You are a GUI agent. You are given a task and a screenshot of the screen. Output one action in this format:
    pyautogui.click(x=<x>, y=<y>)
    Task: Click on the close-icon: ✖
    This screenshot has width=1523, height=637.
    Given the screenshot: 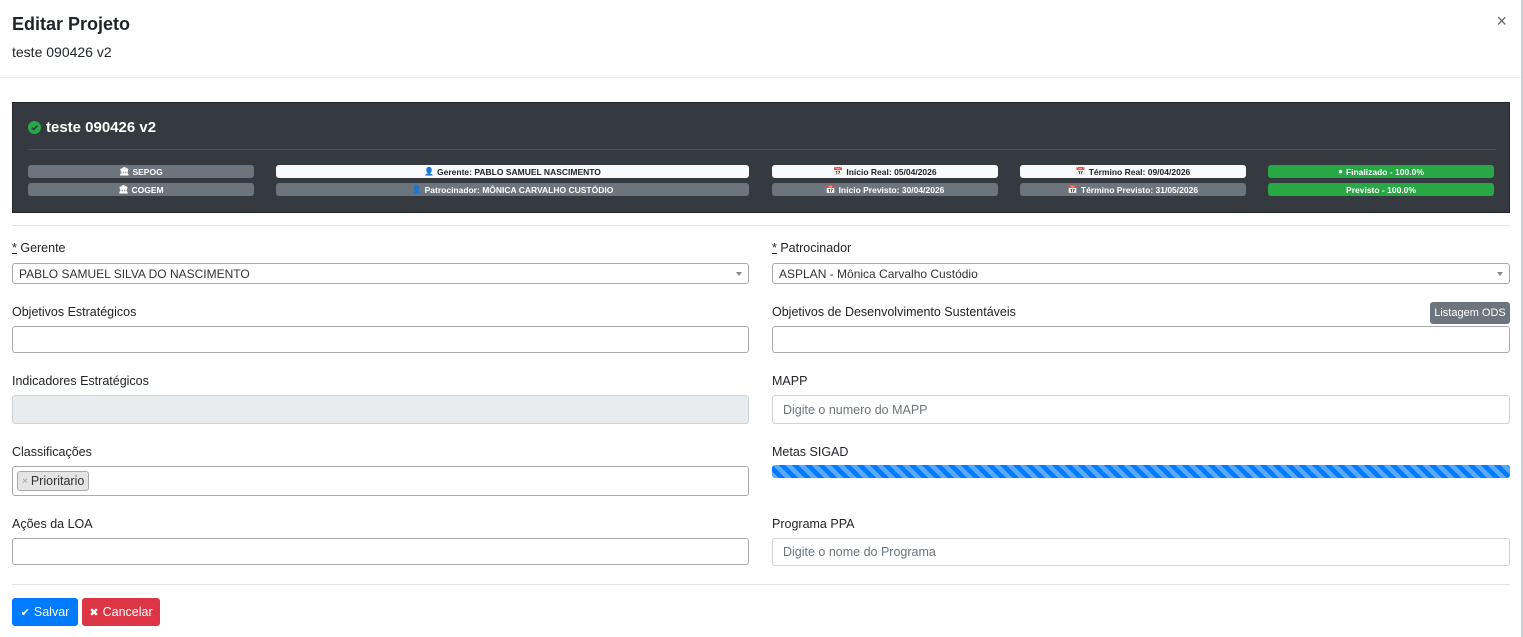 What is the action you would take?
    pyautogui.click(x=94, y=612)
    